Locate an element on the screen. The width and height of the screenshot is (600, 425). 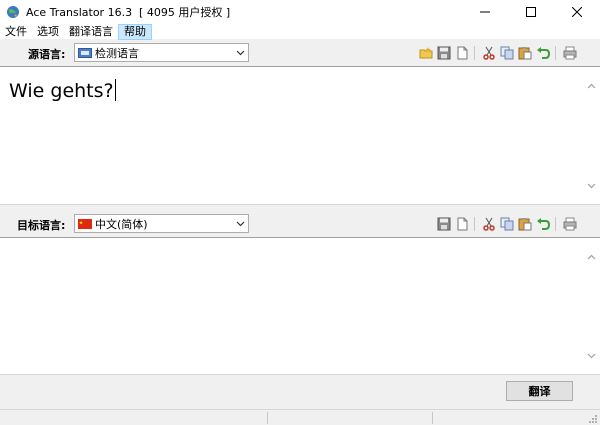
target-toolbar is located at coordinates (506, 224).